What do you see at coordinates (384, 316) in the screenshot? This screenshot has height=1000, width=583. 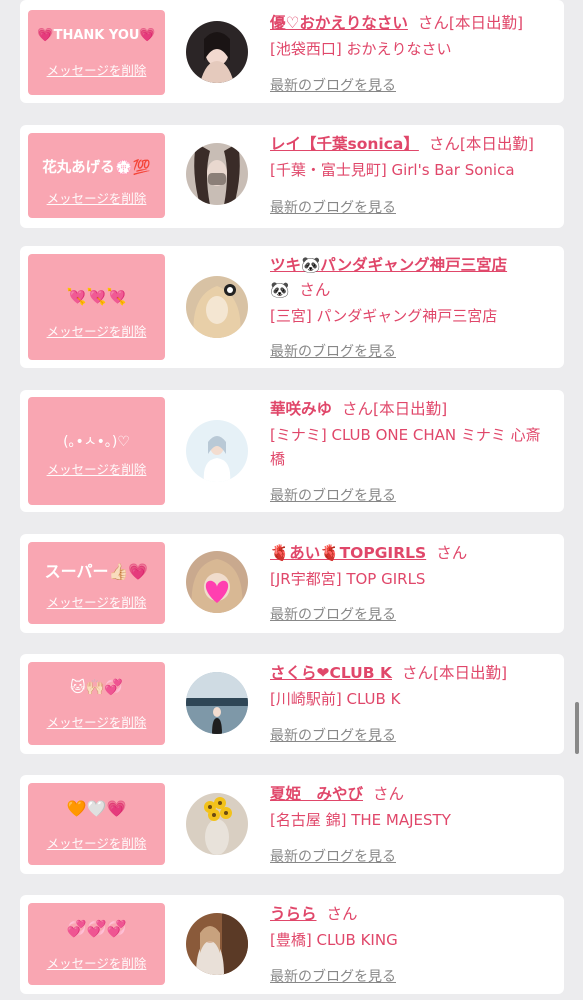 I see `shop-text: [三宮] パンダギャング神戸三宮店` at bounding box center [384, 316].